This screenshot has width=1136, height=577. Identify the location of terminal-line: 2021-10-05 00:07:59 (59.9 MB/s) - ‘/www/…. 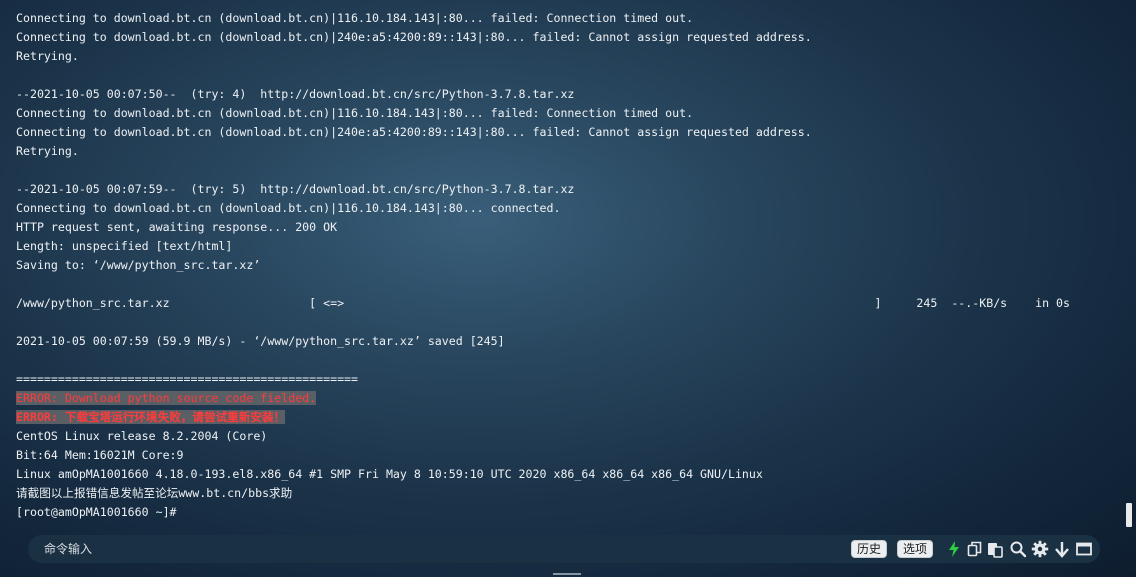
(543, 341).